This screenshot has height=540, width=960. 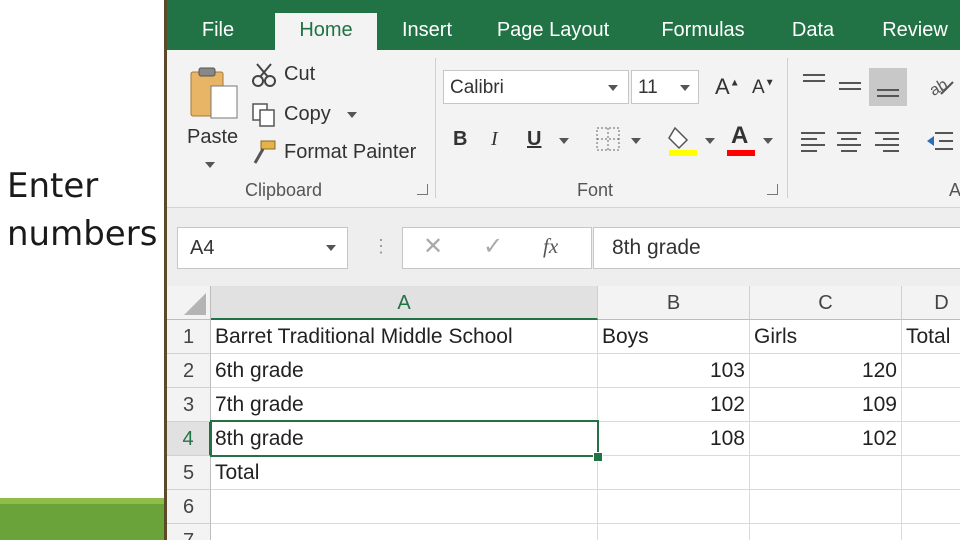 What do you see at coordinates (768, 141) in the screenshot?
I see `font-color-dropdown-icon` at bounding box center [768, 141].